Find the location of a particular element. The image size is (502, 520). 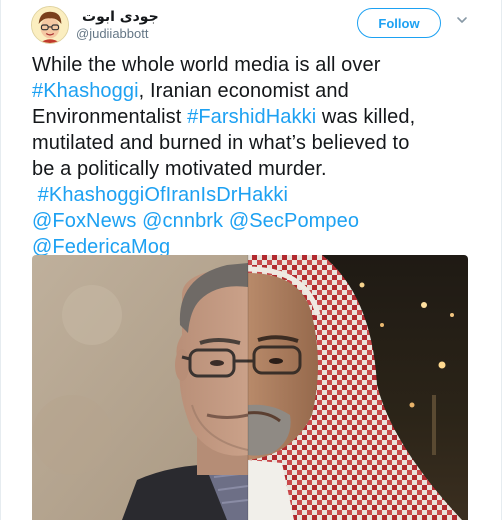

tweet-text-fragment: , Iranian economist and is located at coordinates (243, 91).